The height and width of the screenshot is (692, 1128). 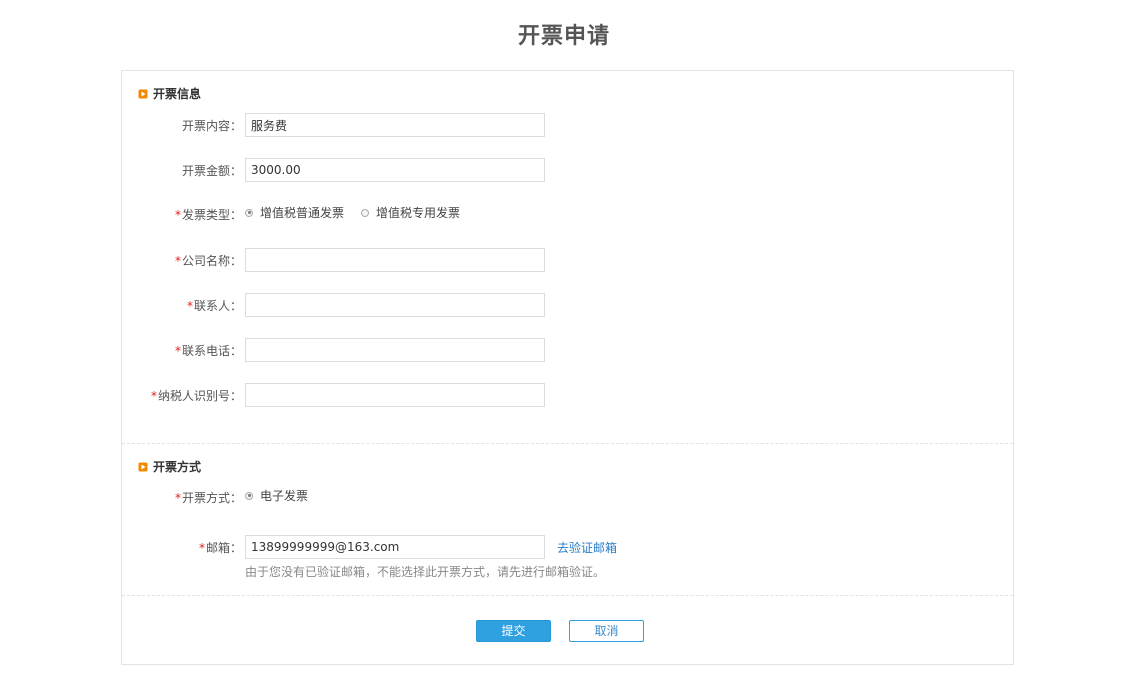 I want to click on invoice-method-radio-group: 电子发票, so click(x=285, y=495).